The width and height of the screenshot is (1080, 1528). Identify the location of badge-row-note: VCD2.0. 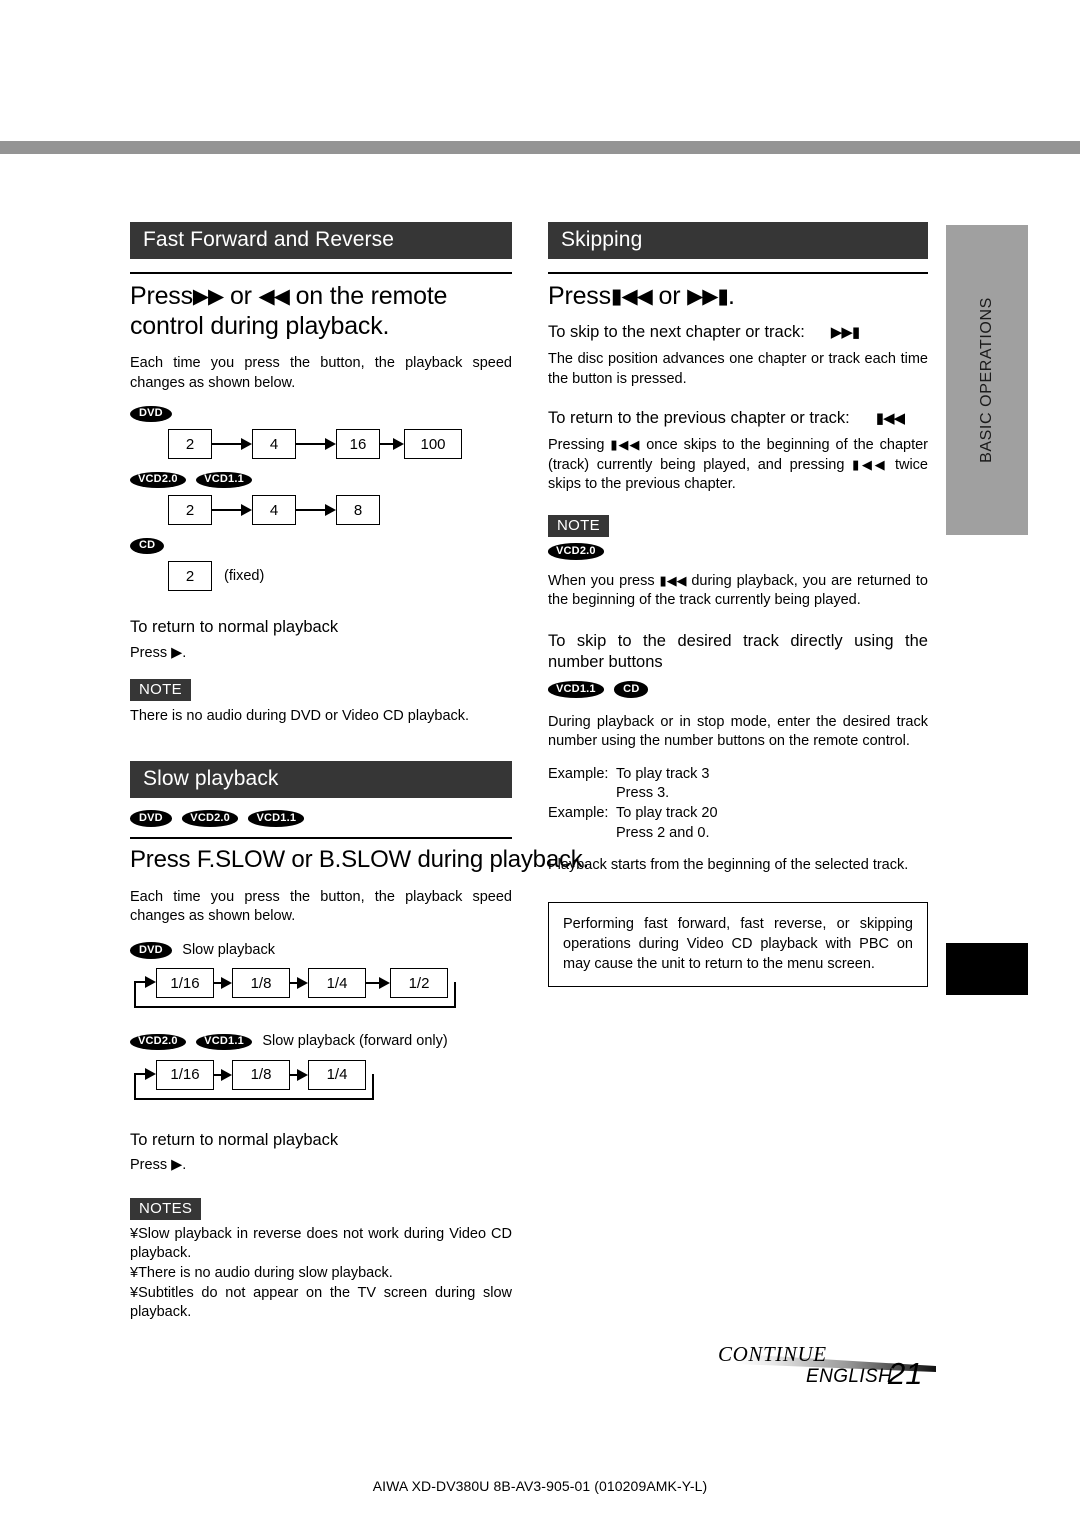
(738, 552).